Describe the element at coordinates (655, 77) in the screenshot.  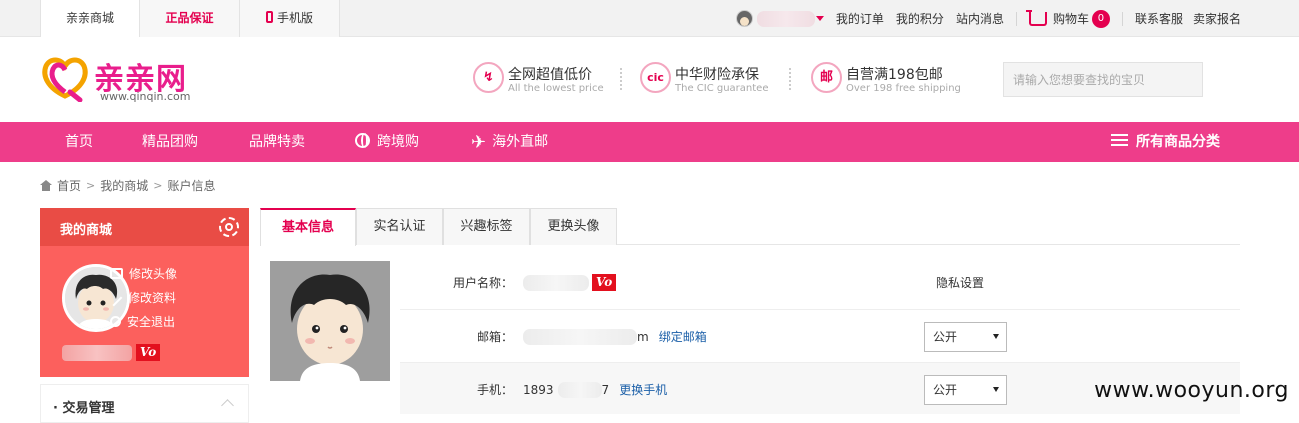
I see `insurance-icon: cic` at that location.